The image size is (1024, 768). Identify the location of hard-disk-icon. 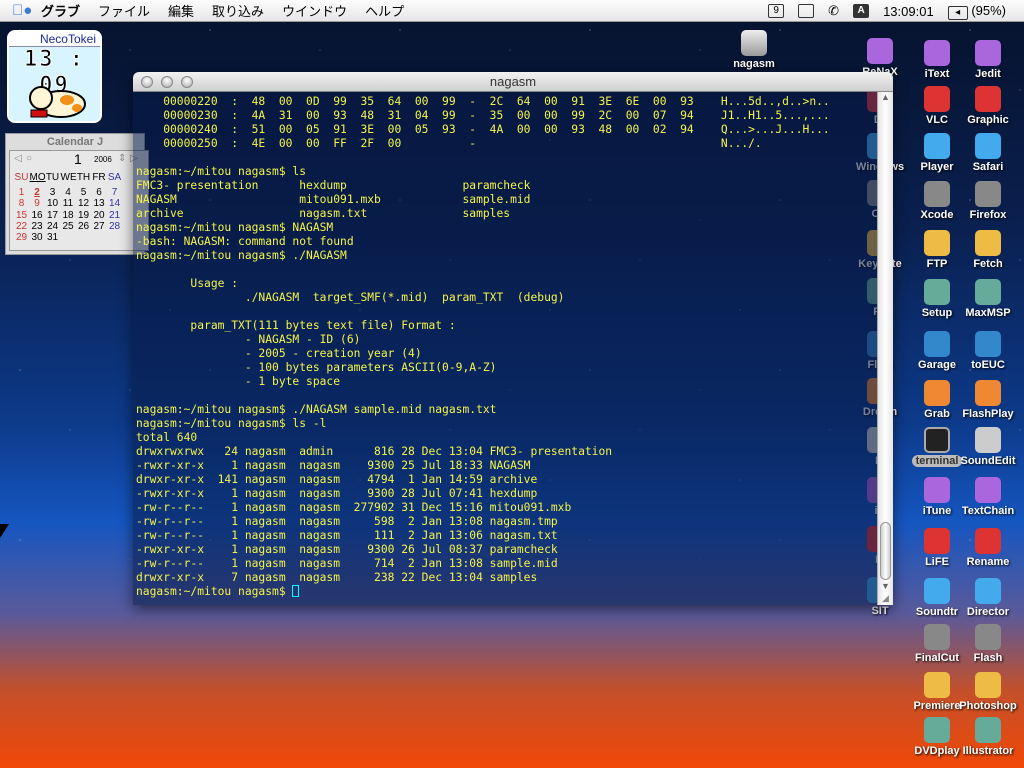
(754, 43).